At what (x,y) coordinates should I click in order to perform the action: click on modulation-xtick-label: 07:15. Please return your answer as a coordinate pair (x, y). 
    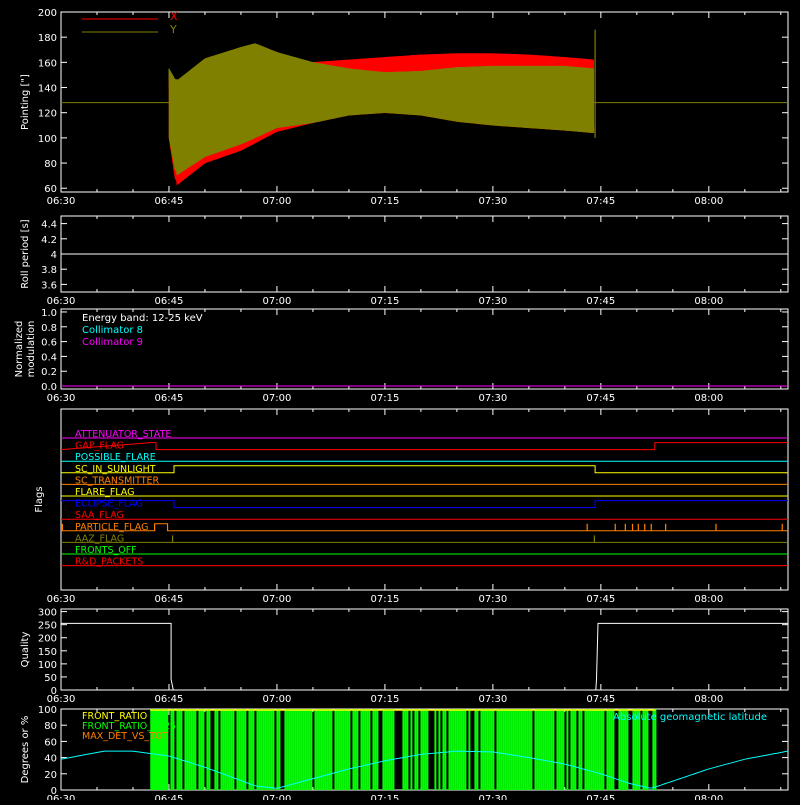
    Looking at the image, I should click on (384, 398).